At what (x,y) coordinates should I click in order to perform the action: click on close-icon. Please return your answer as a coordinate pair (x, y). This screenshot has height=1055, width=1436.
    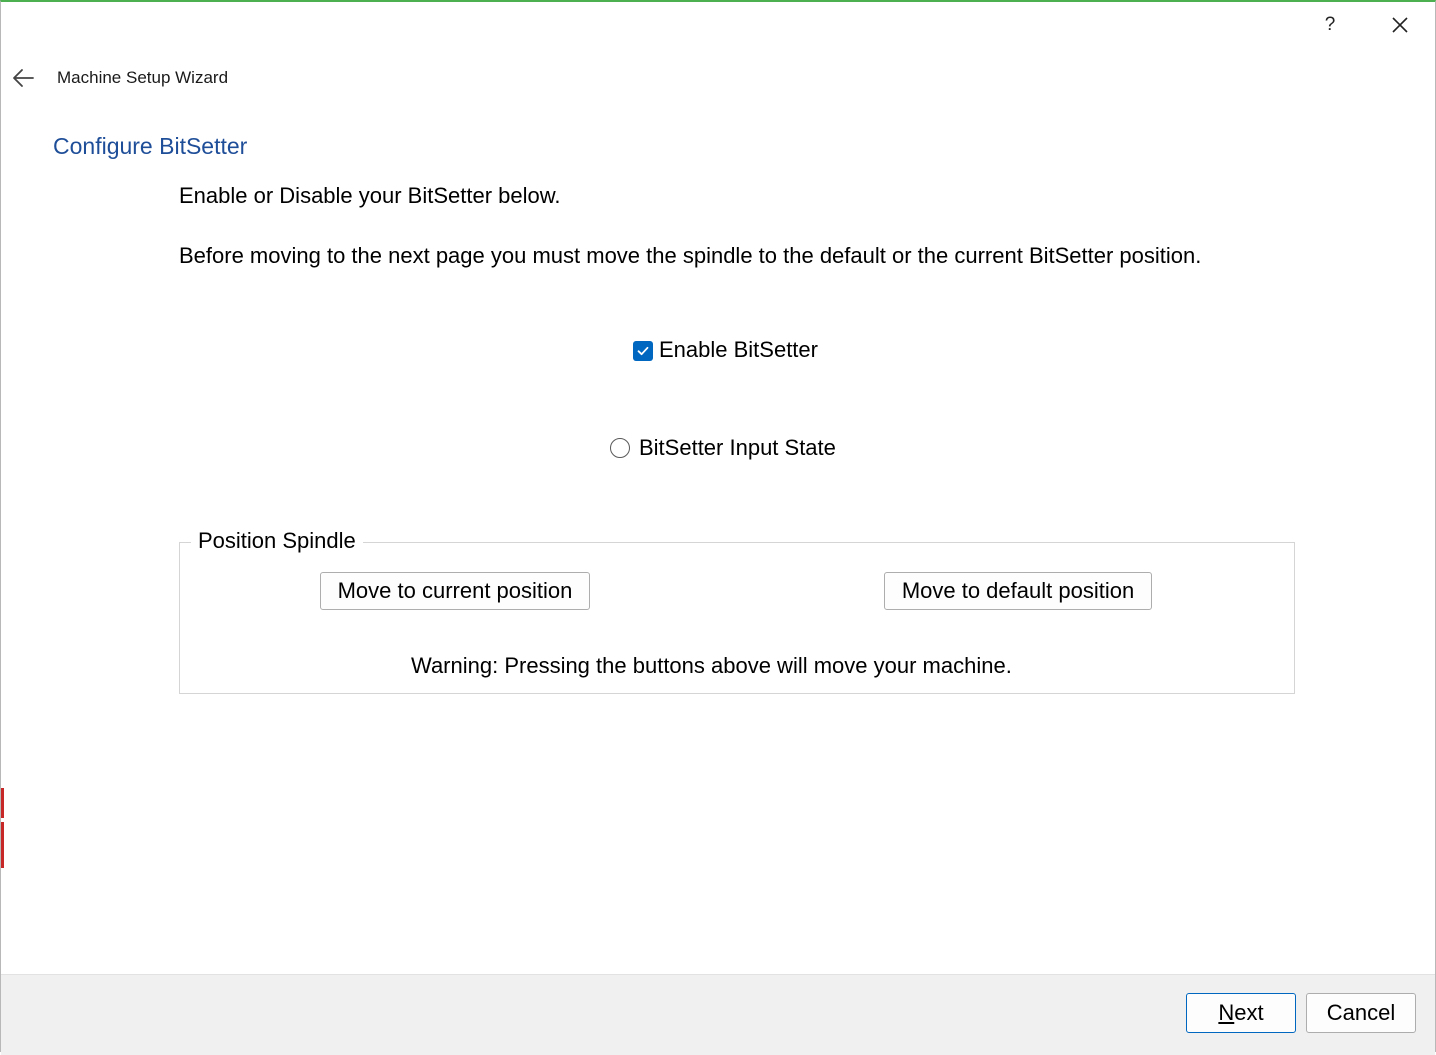
    Looking at the image, I should click on (1400, 25).